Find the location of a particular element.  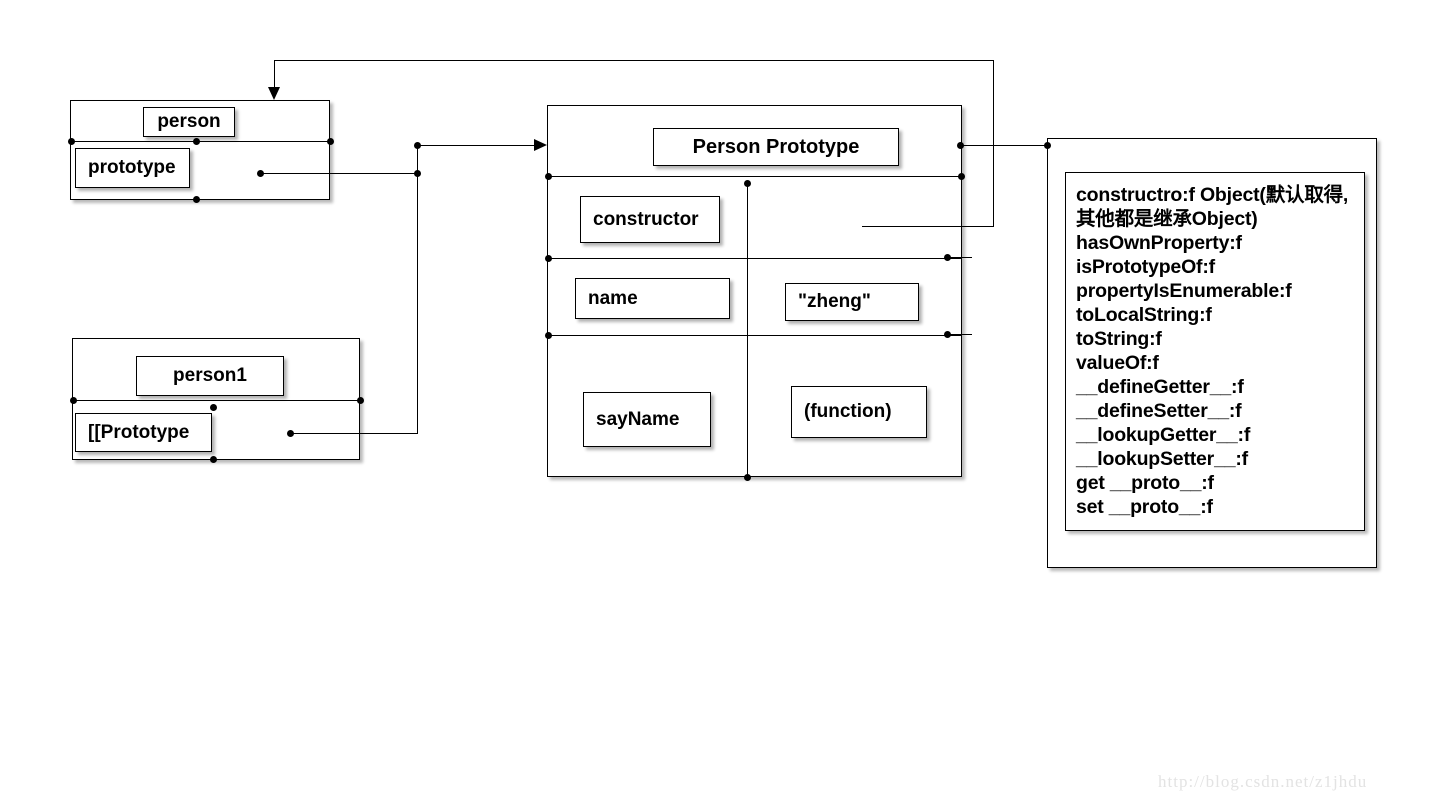

connector-person-prototype-corner-dot is located at coordinates (417, 145).